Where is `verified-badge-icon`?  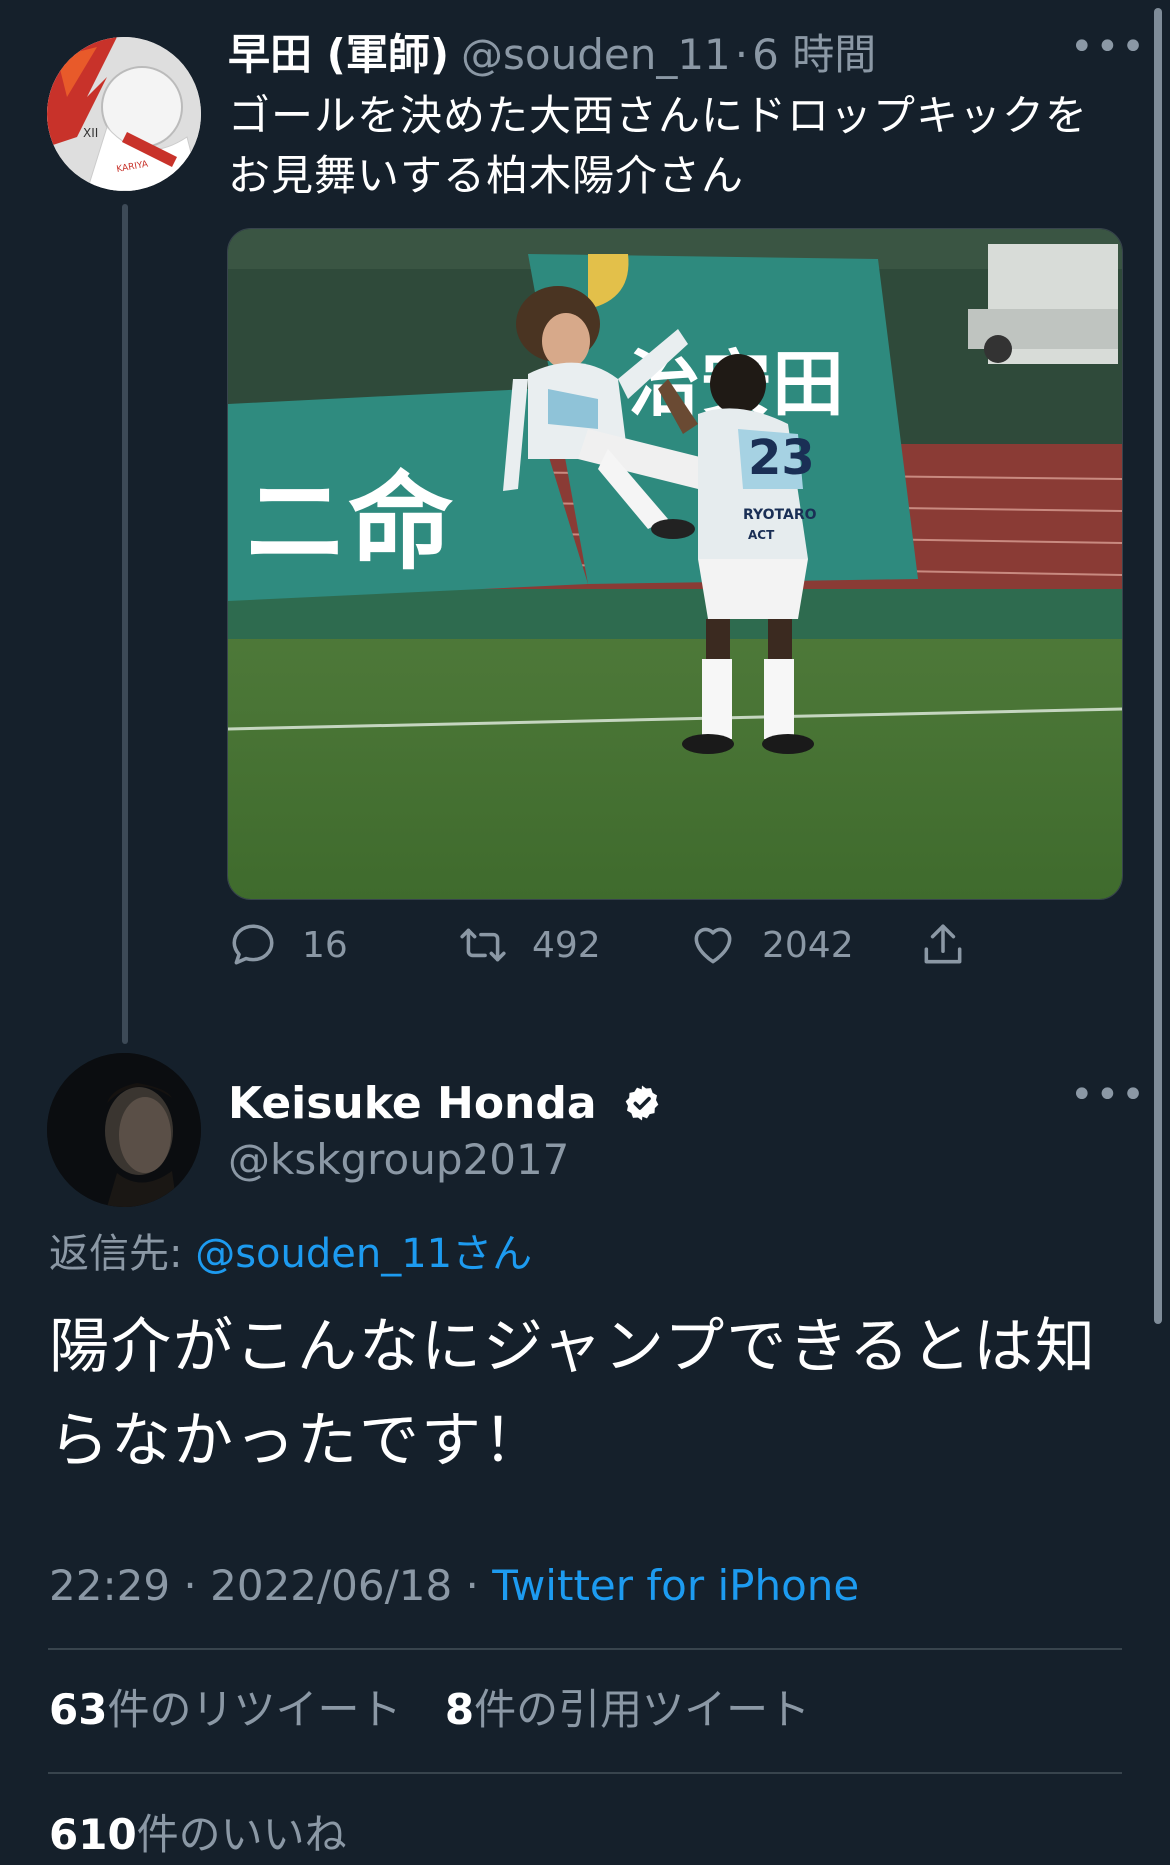
verified-badge-icon is located at coordinates (642, 1103).